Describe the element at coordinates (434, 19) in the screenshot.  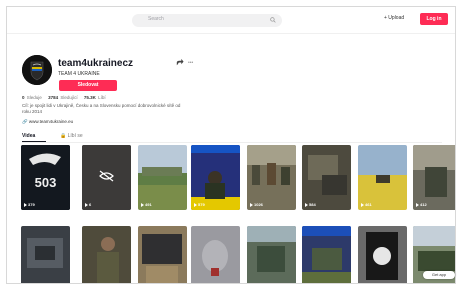
I see `login-button: Log in` at that location.